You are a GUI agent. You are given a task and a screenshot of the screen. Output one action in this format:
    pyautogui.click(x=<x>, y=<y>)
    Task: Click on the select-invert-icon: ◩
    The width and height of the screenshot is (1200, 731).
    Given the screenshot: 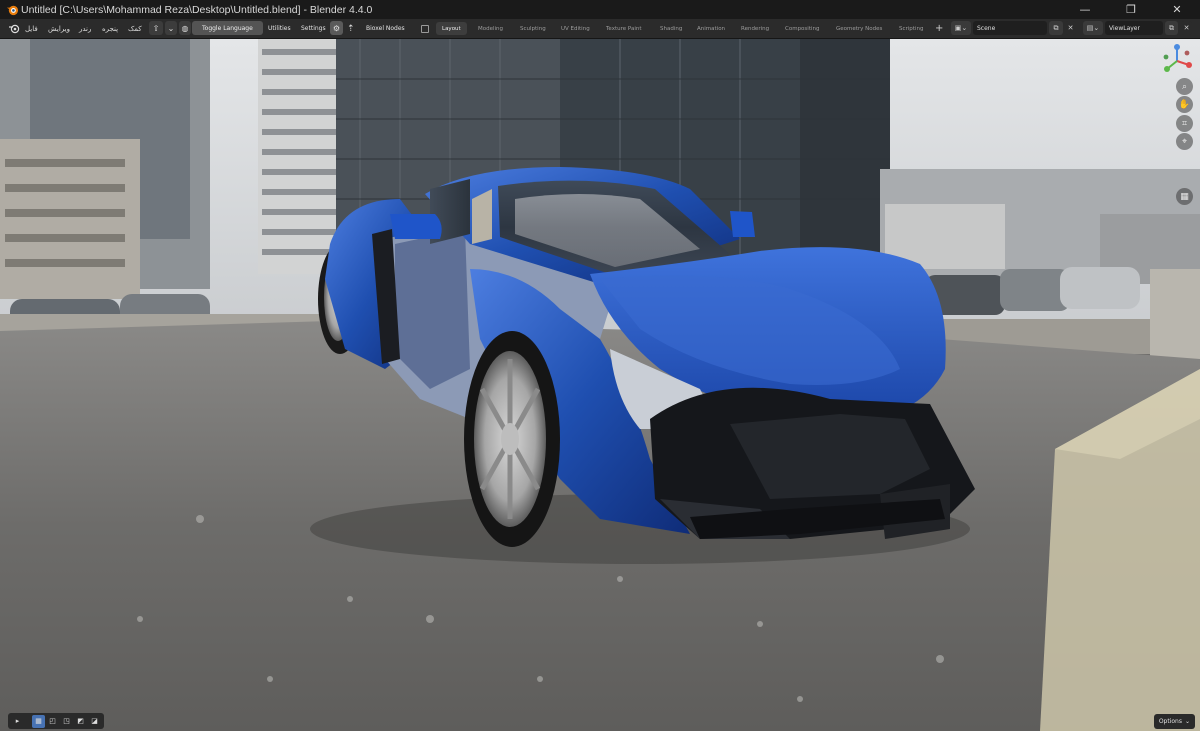 What is the action you would take?
    pyautogui.click(x=80, y=721)
    